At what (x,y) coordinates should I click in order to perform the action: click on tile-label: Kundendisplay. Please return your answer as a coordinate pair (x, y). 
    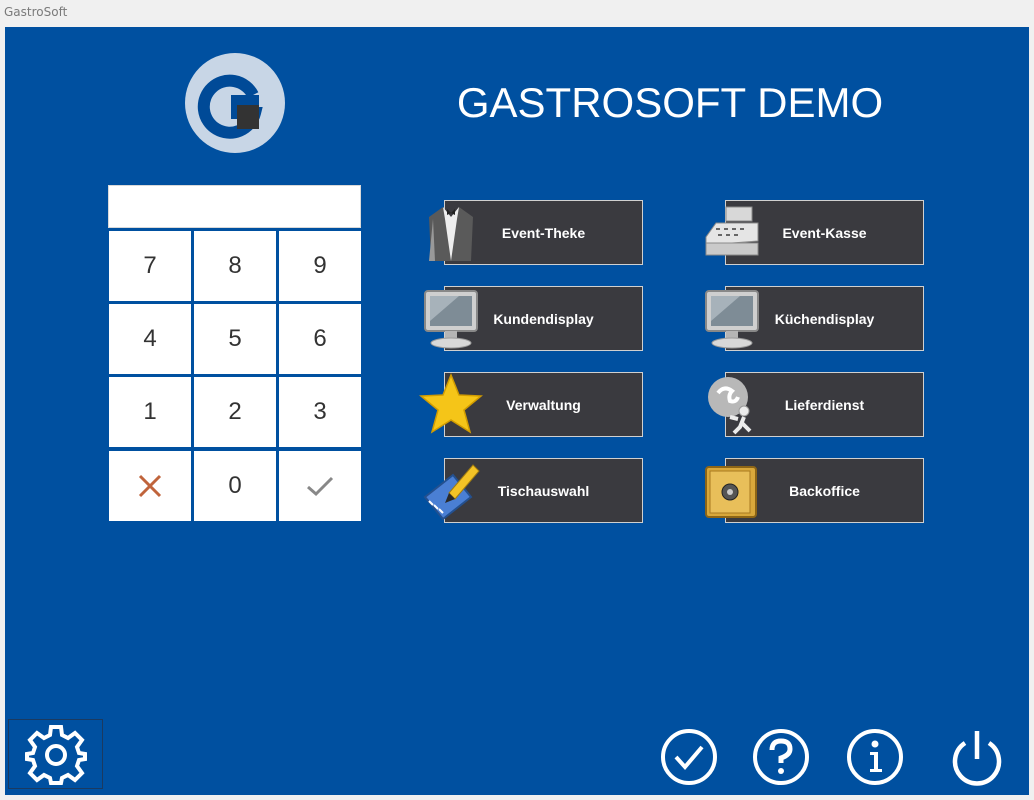
    Looking at the image, I should click on (543, 318).